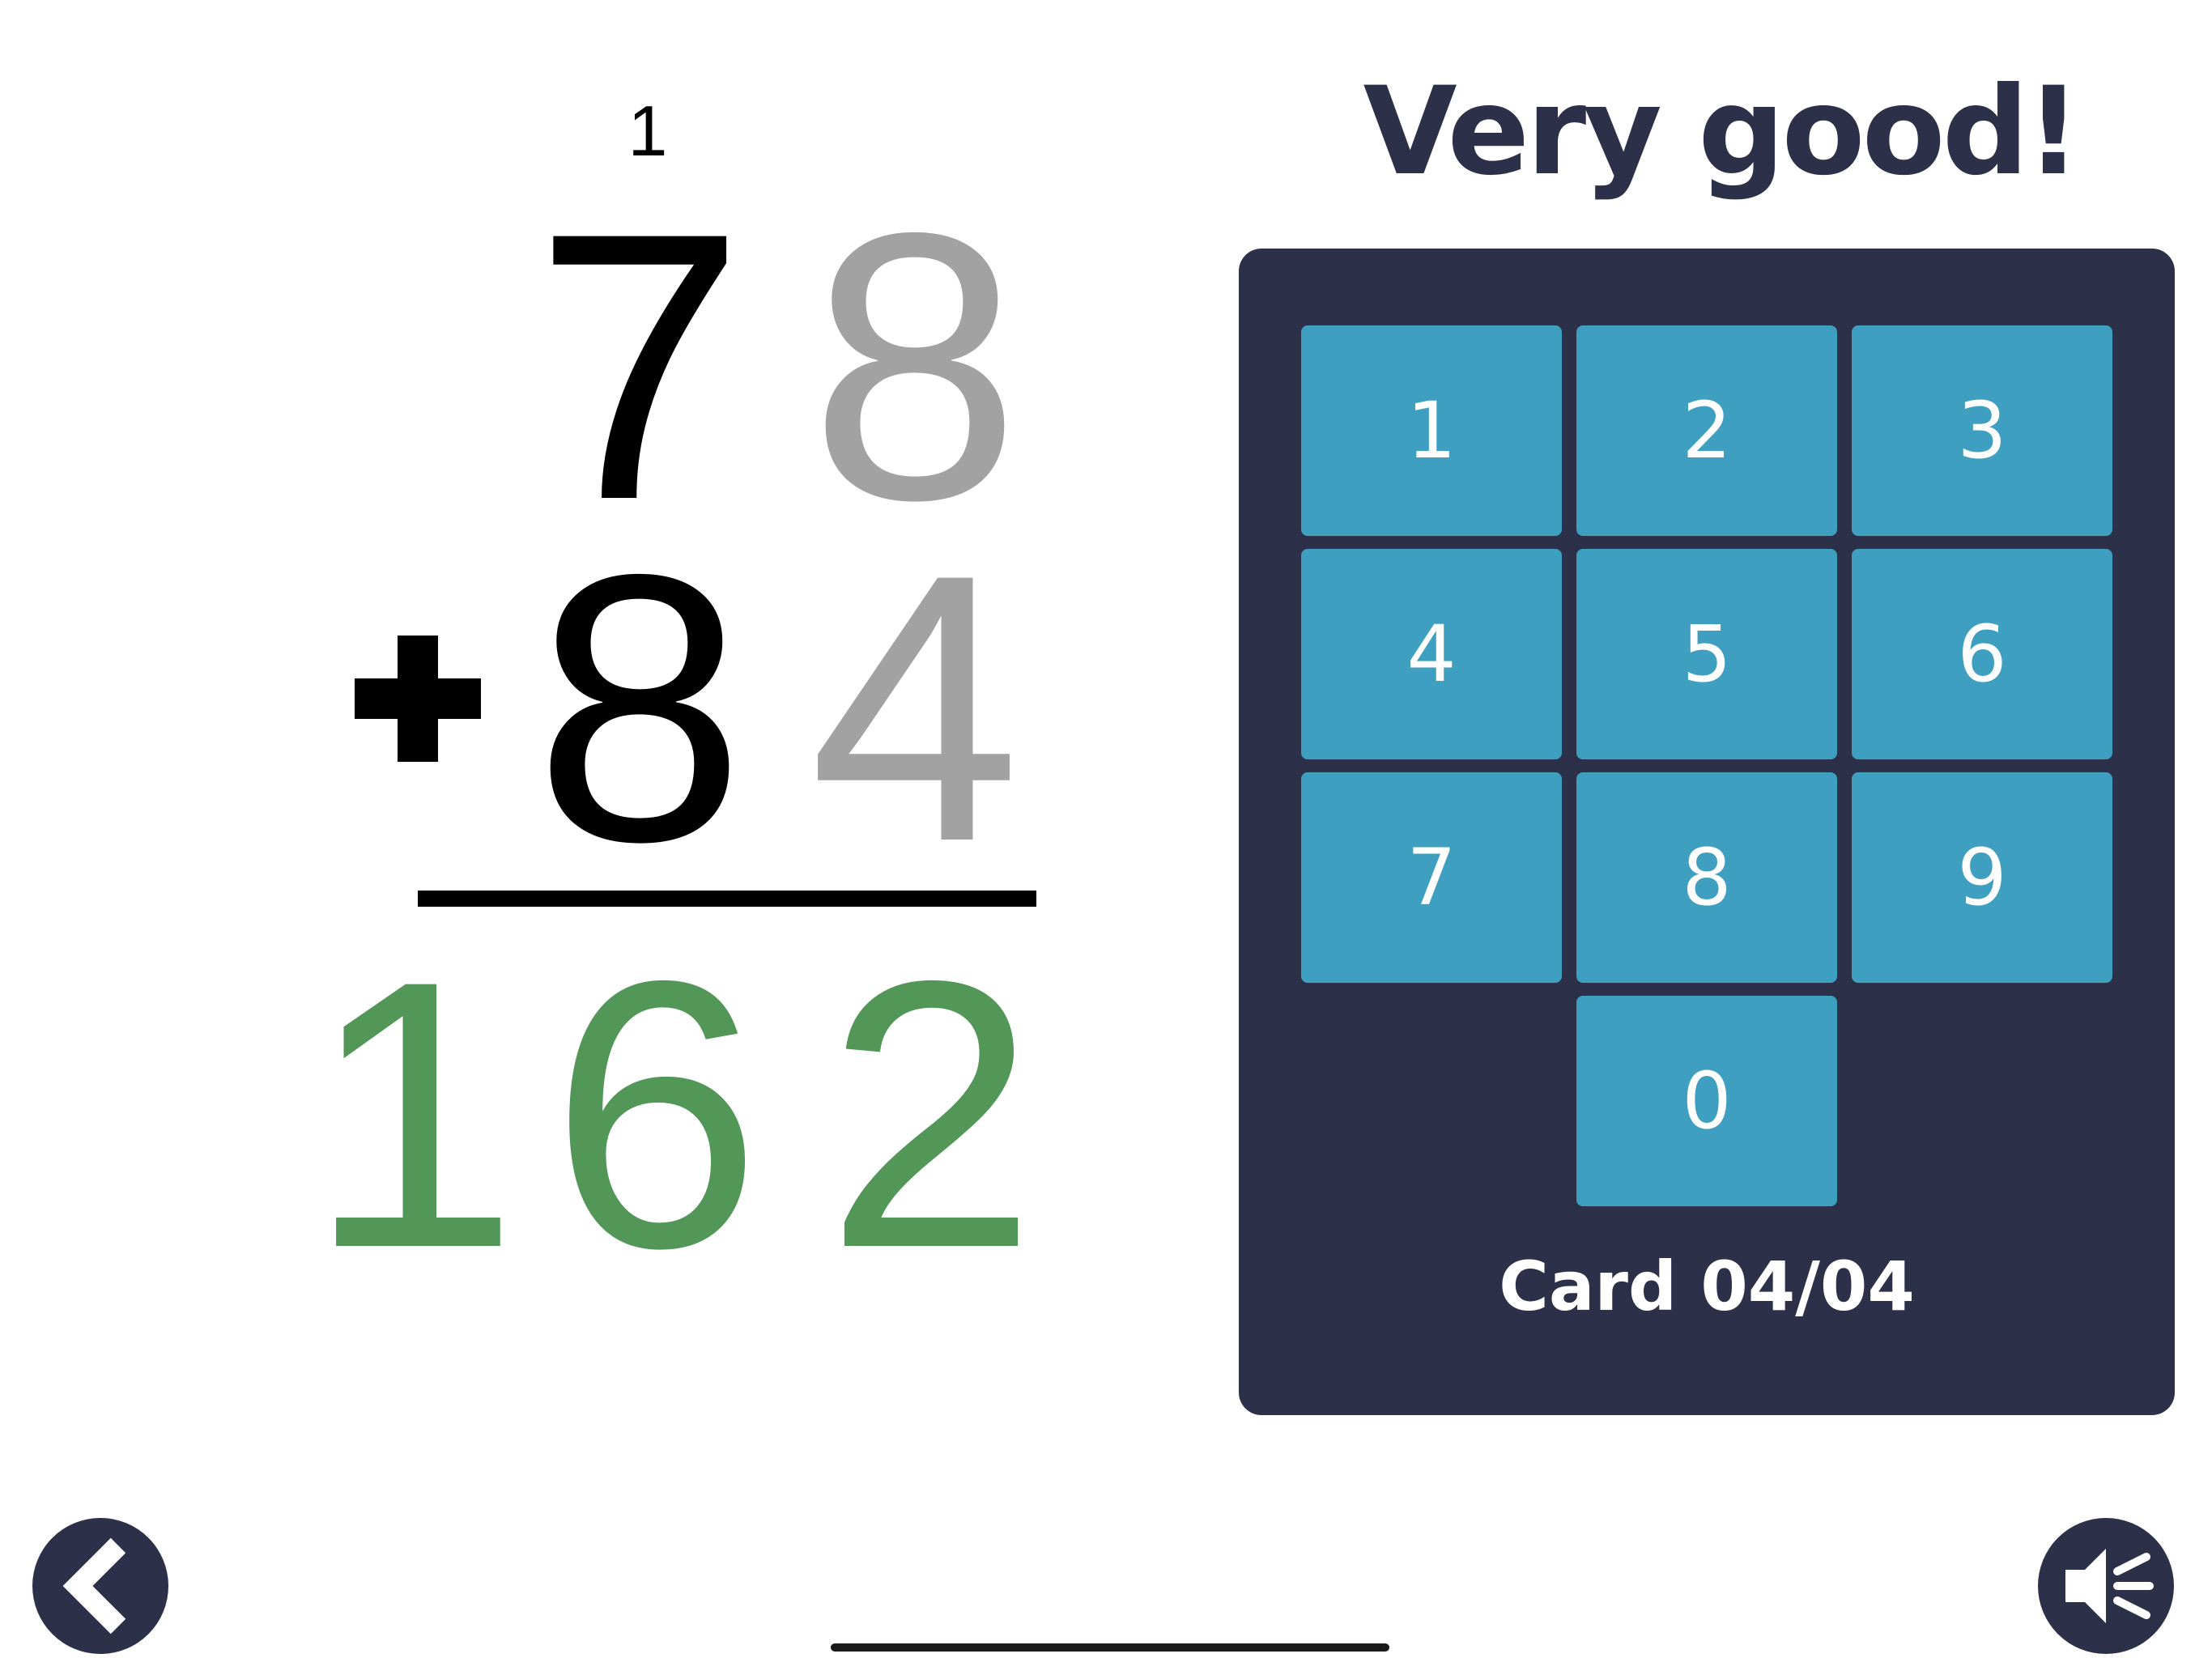 Image resolution: width=2212 pixels, height=1658 pixels. What do you see at coordinates (1982, 877) in the screenshot?
I see `key-9: 9` at bounding box center [1982, 877].